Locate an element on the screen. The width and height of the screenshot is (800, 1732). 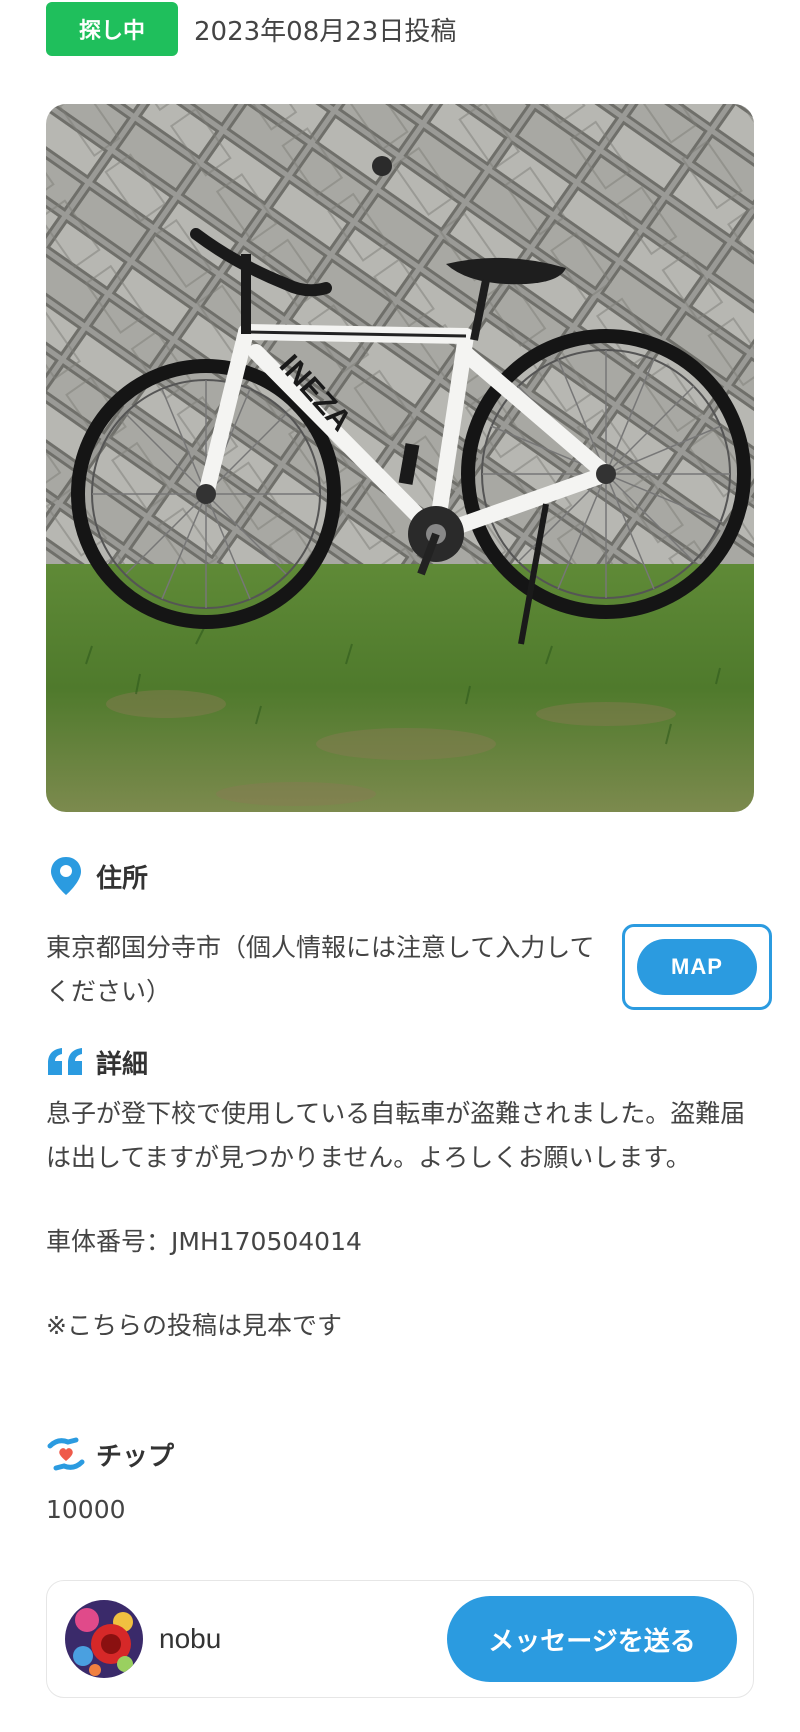
map-button: MAP is located at coordinates (697, 967).